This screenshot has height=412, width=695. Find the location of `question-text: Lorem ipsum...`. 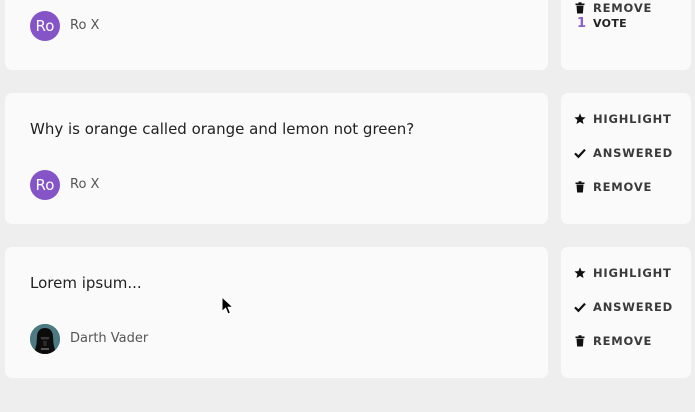

question-text: Lorem ipsum... is located at coordinates (86, 283).